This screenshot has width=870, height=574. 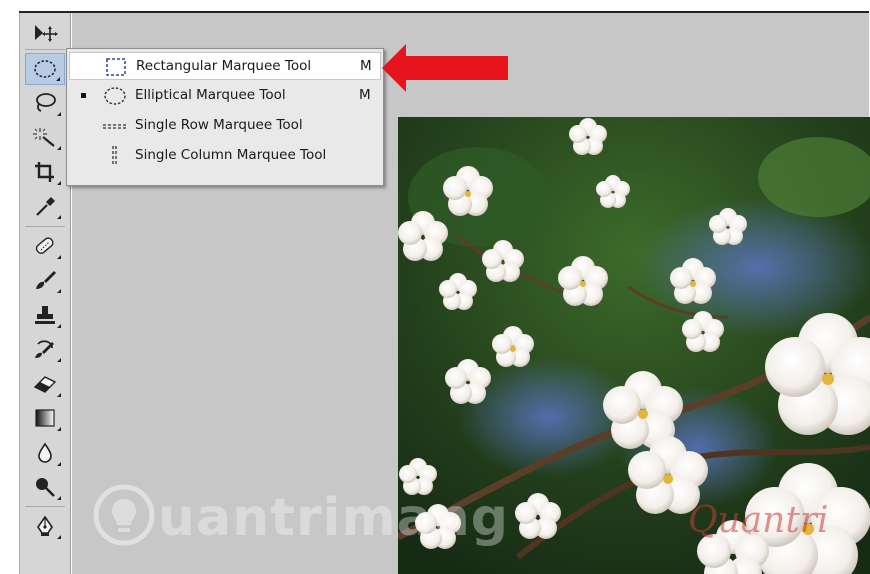 I want to click on healing-brush-tool-button, so click(x=45, y=246).